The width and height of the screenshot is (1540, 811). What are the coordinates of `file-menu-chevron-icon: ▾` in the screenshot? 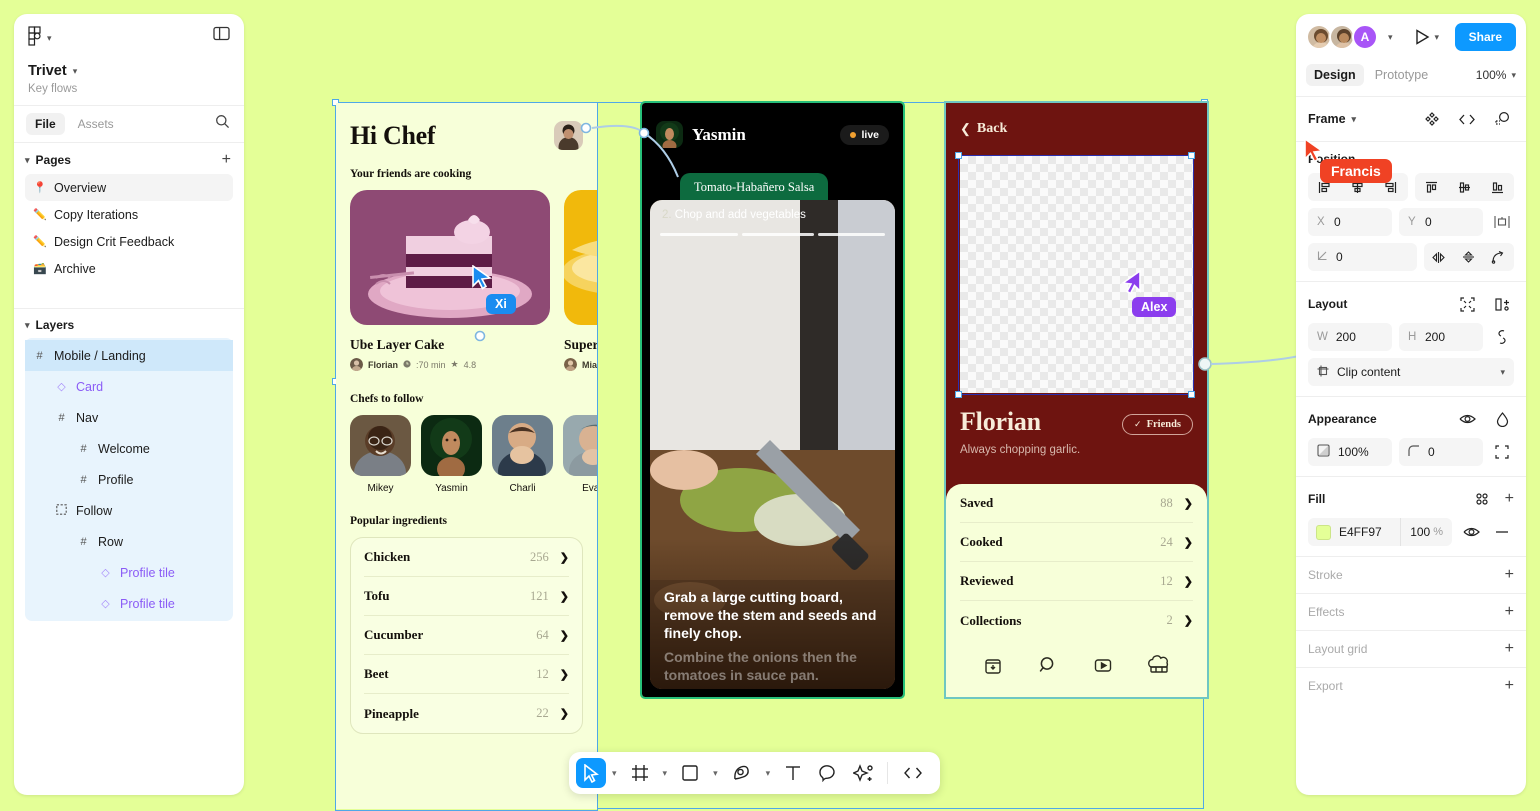 It's located at (75, 71).